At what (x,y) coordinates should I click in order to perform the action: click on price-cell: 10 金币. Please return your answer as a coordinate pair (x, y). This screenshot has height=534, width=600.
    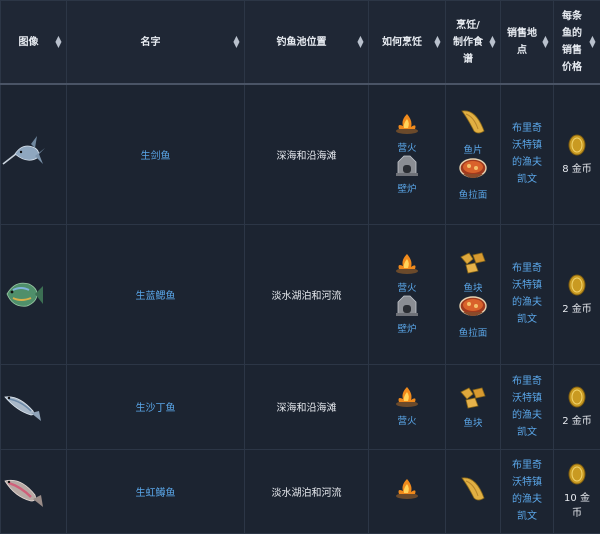
    Looking at the image, I should click on (577, 491).